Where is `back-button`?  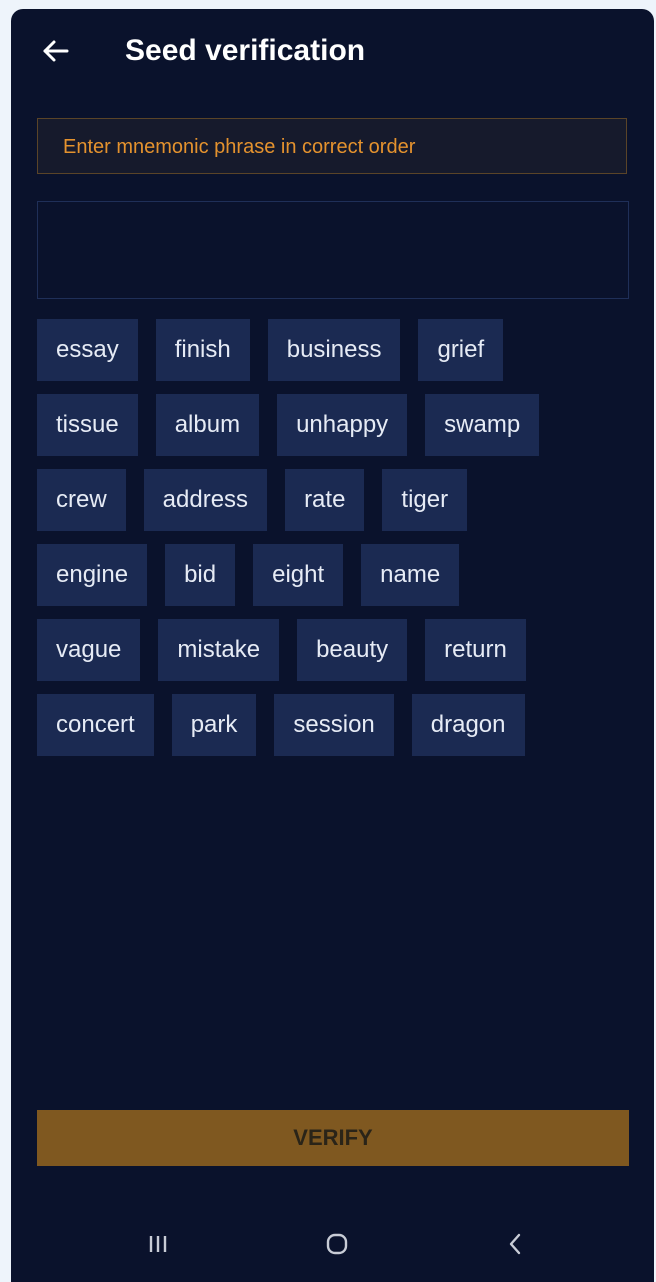
back-button is located at coordinates (57, 53).